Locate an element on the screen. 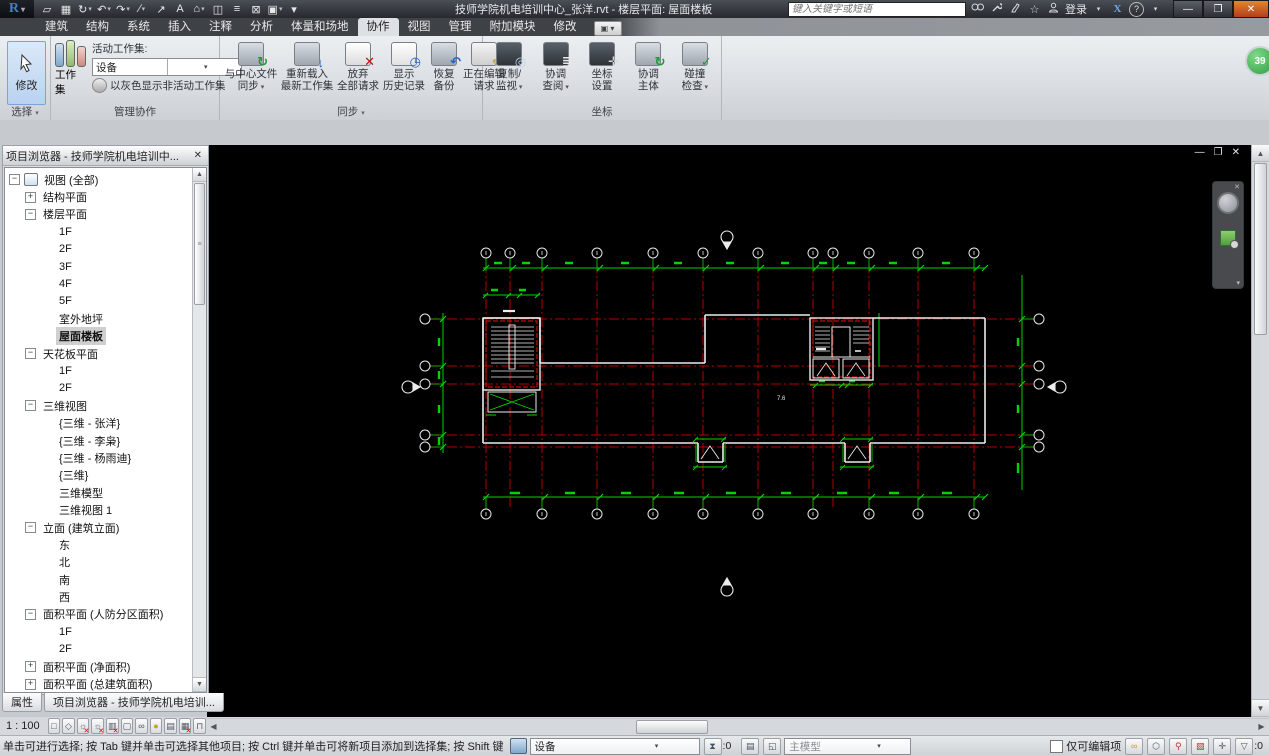 This screenshot has width=1269, height=755. exchange-apps-icon: X is located at coordinates (1117, 9).